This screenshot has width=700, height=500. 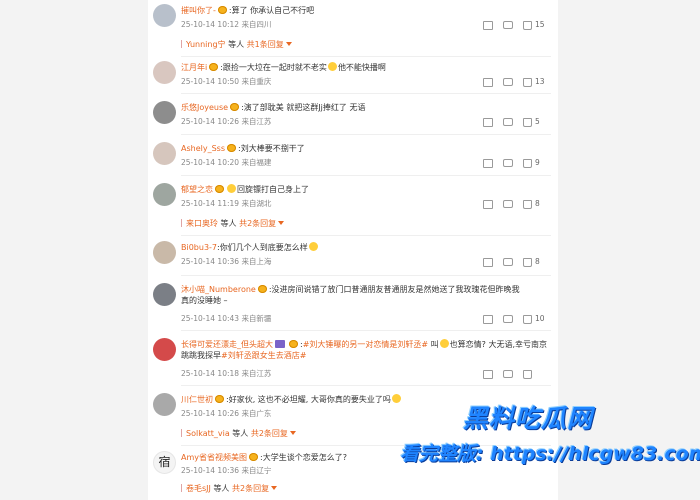 I want to click on comment-location: 来自湖北, so click(x=256, y=203).